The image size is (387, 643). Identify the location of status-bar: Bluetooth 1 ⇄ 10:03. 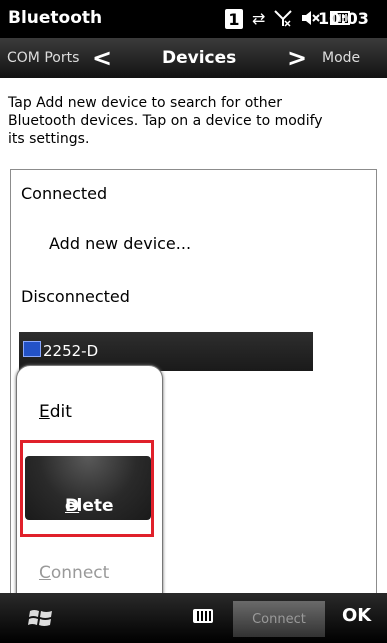
(193, 19).